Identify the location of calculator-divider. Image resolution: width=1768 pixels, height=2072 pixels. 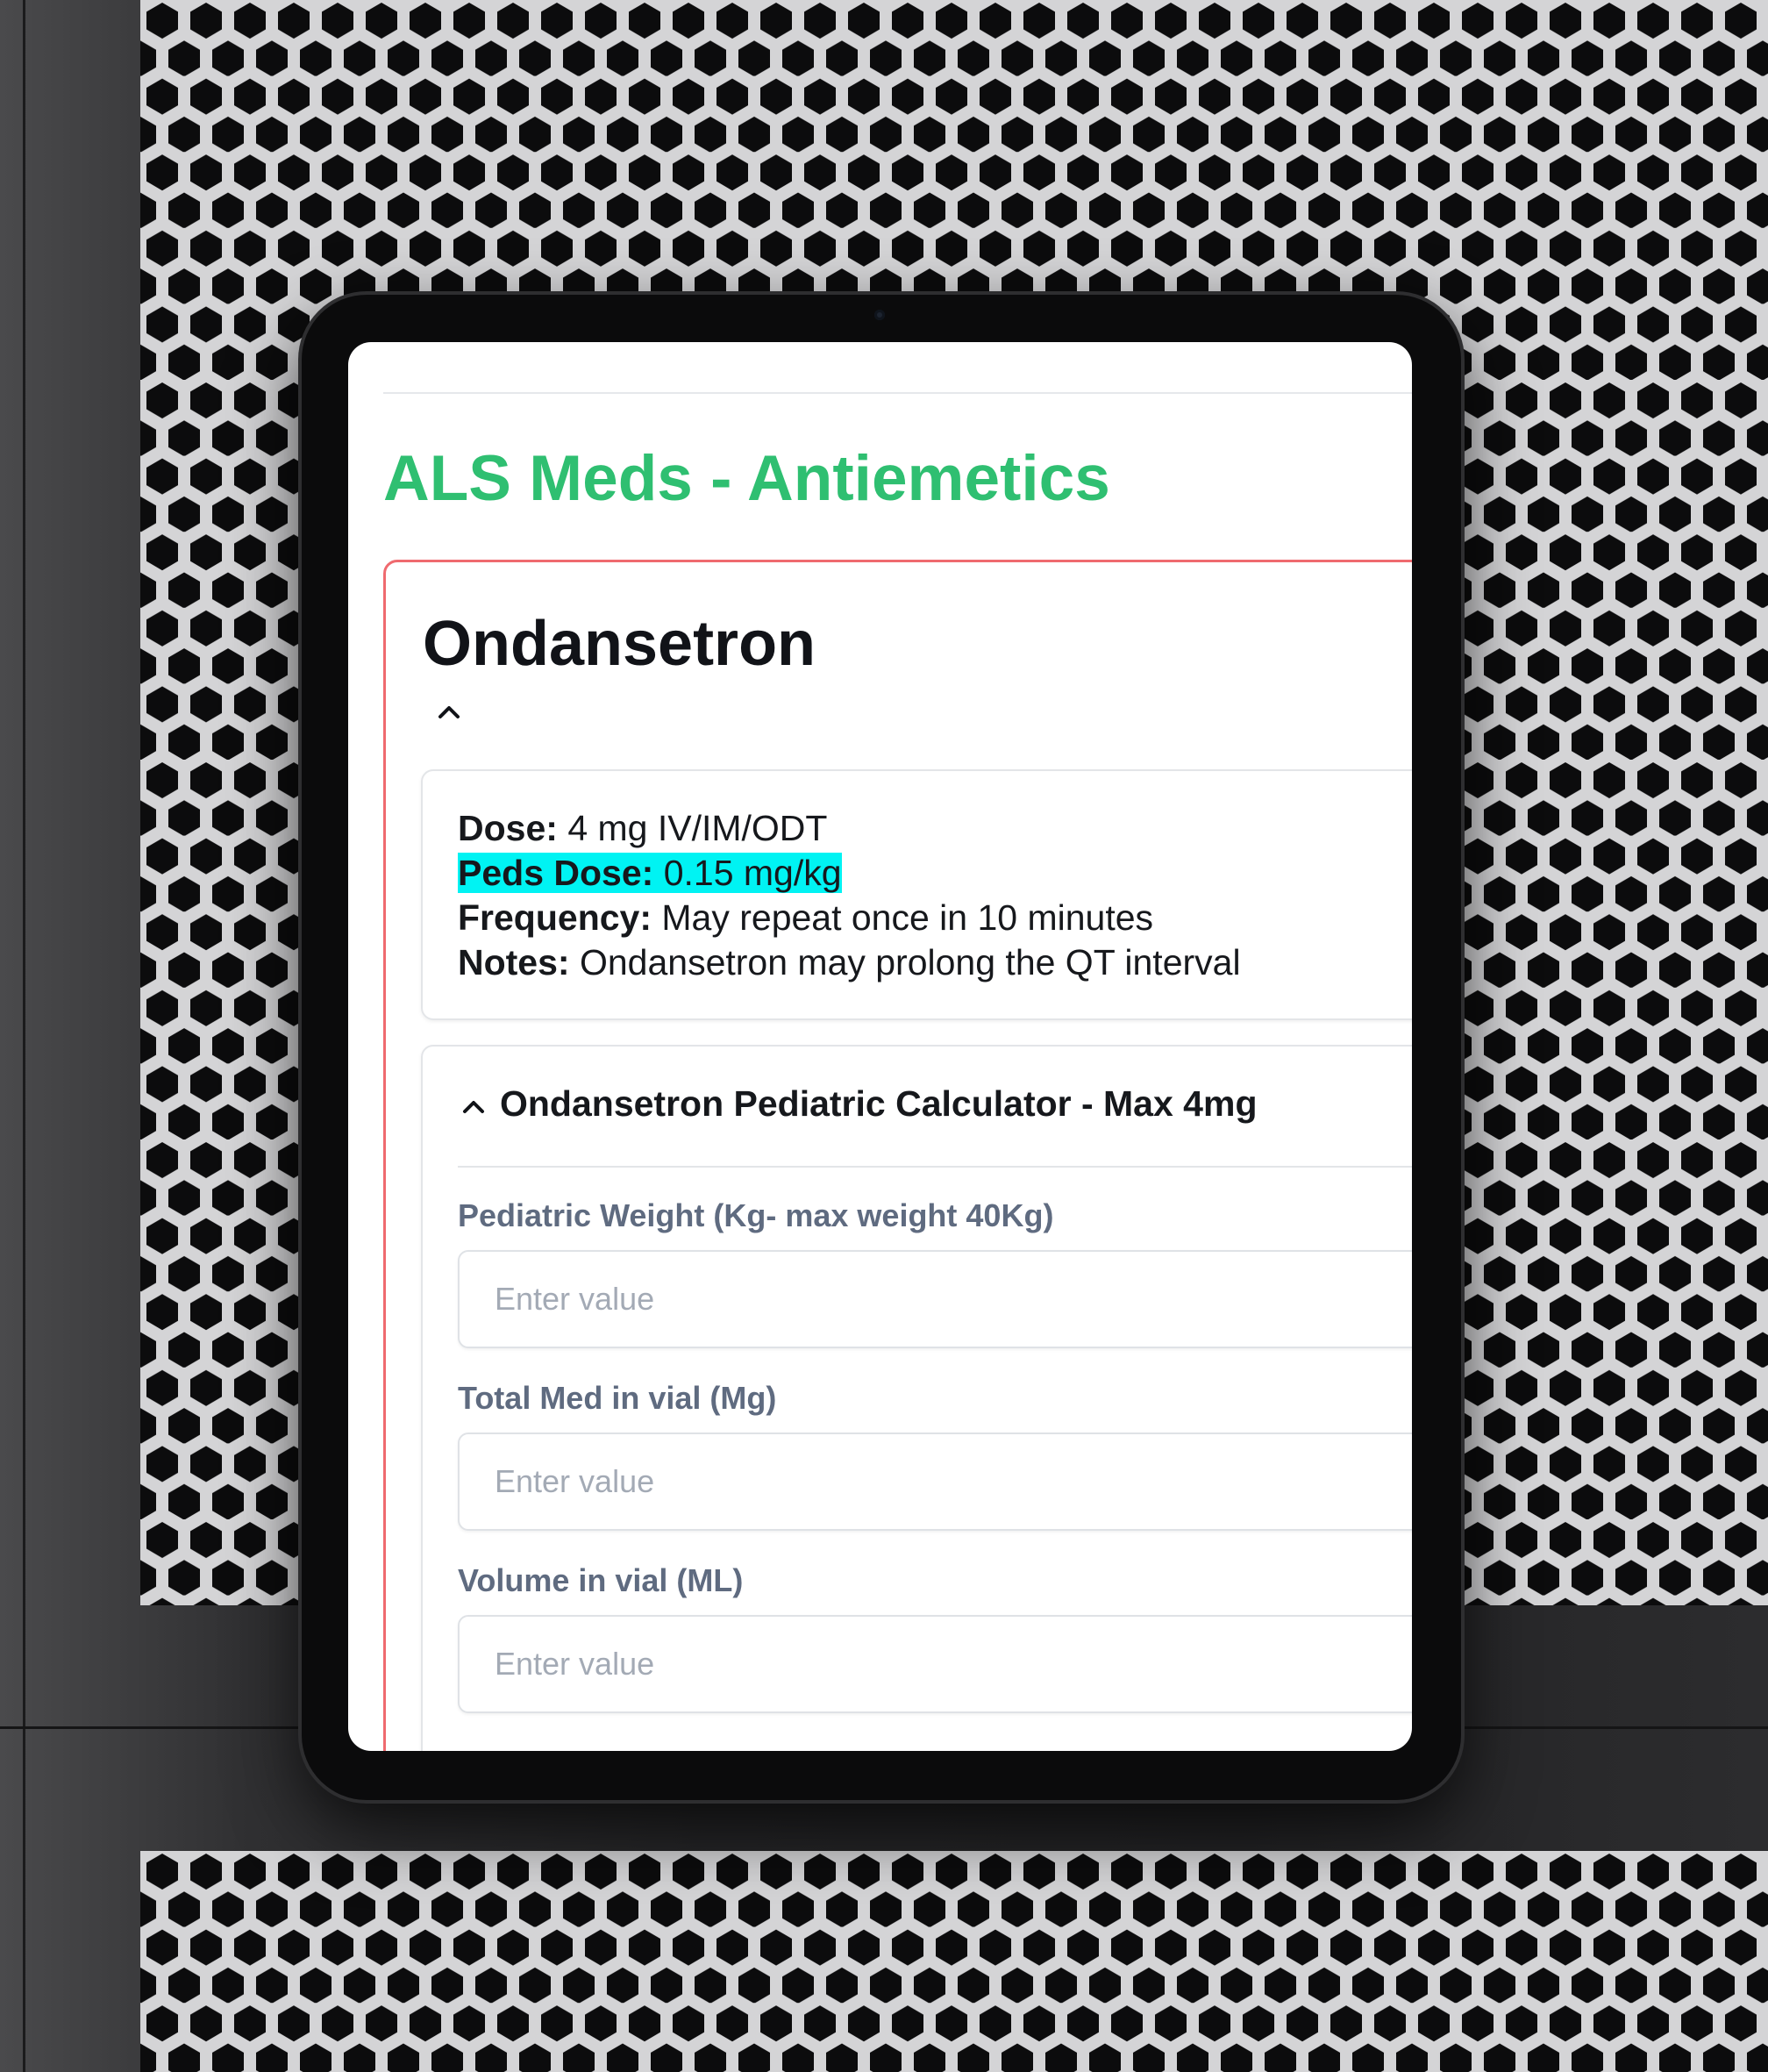
(935, 1167).